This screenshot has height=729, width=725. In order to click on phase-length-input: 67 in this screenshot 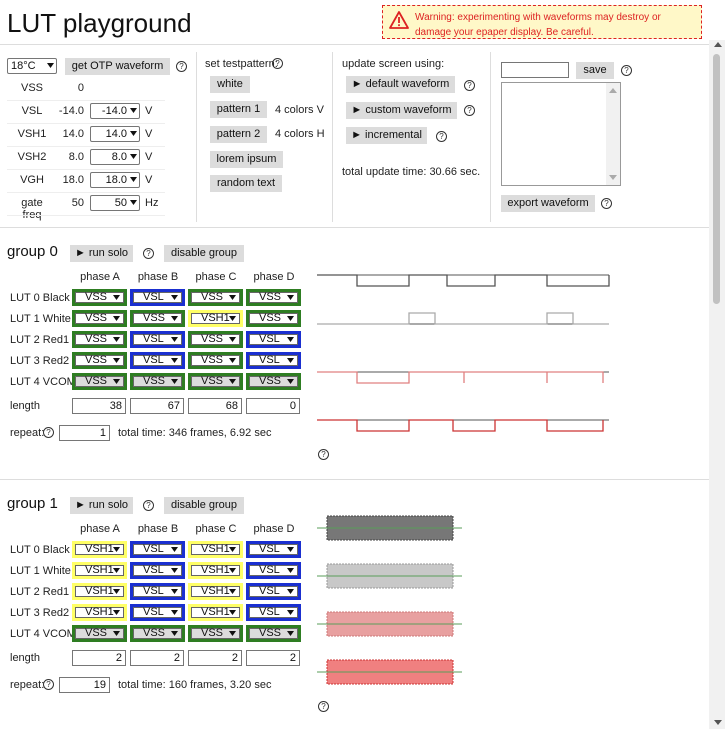, I will do `click(157, 406)`.